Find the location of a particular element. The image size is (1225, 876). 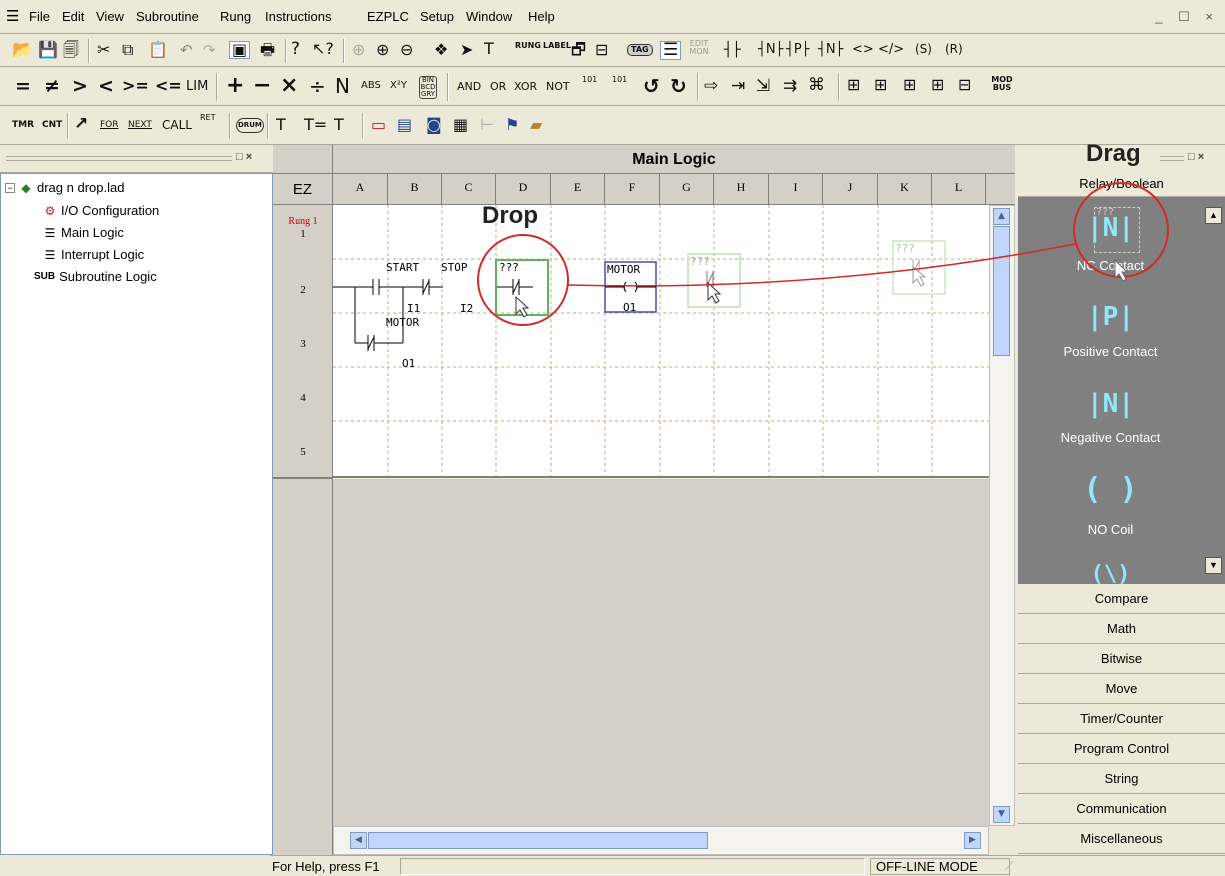

no-contact-icon: ┤├ is located at coordinates (732, 50).